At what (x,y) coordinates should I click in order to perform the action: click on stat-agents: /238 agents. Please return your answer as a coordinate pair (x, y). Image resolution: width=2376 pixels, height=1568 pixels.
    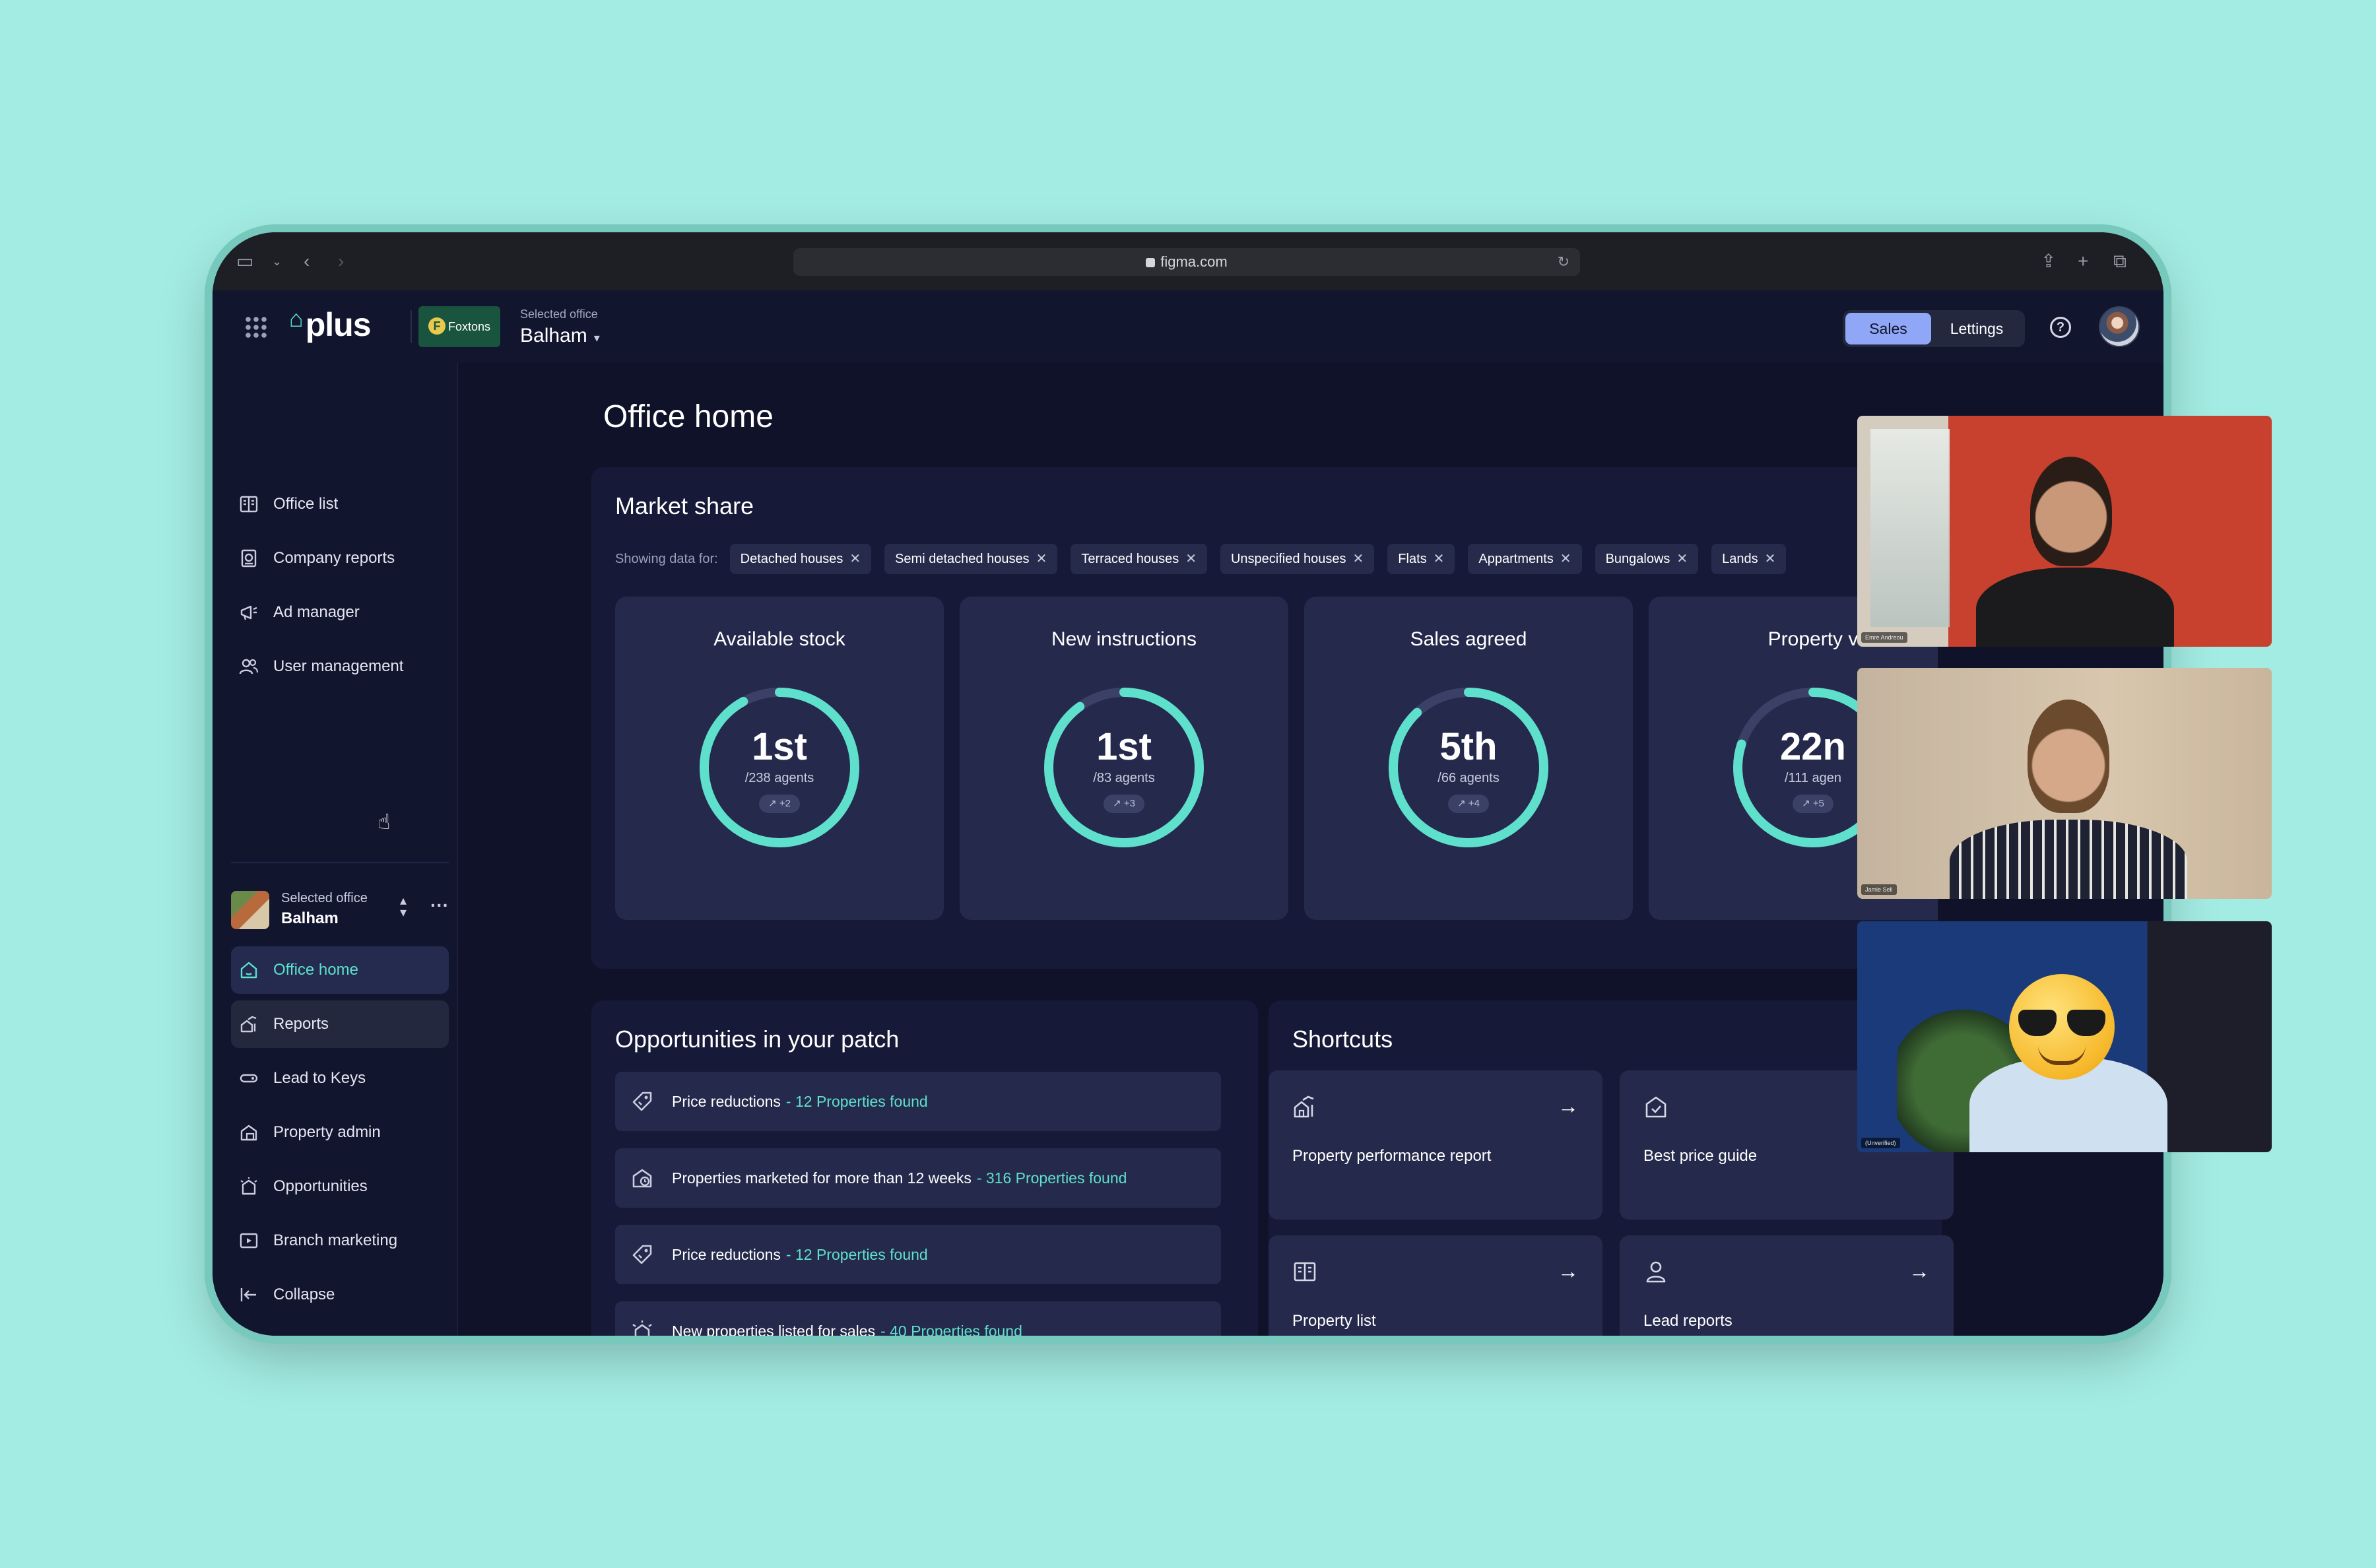
    Looking at the image, I should click on (779, 778).